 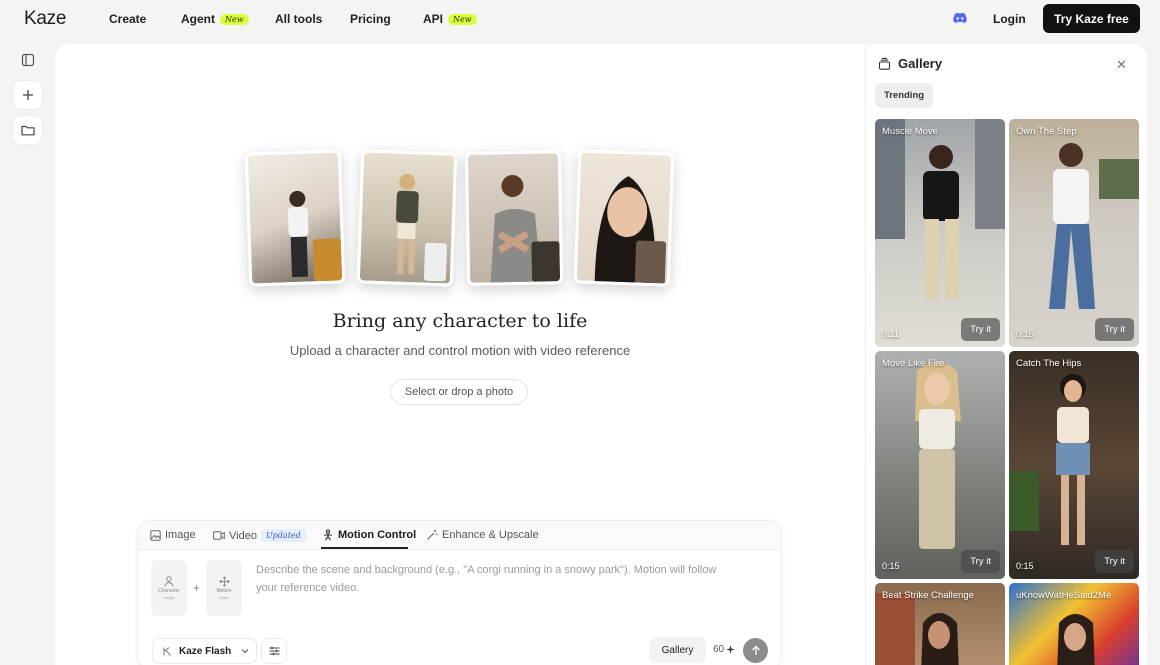 What do you see at coordinates (719, 649) in the screenshot?
I see `credits-value: 60` at bounding box center [719, 649].